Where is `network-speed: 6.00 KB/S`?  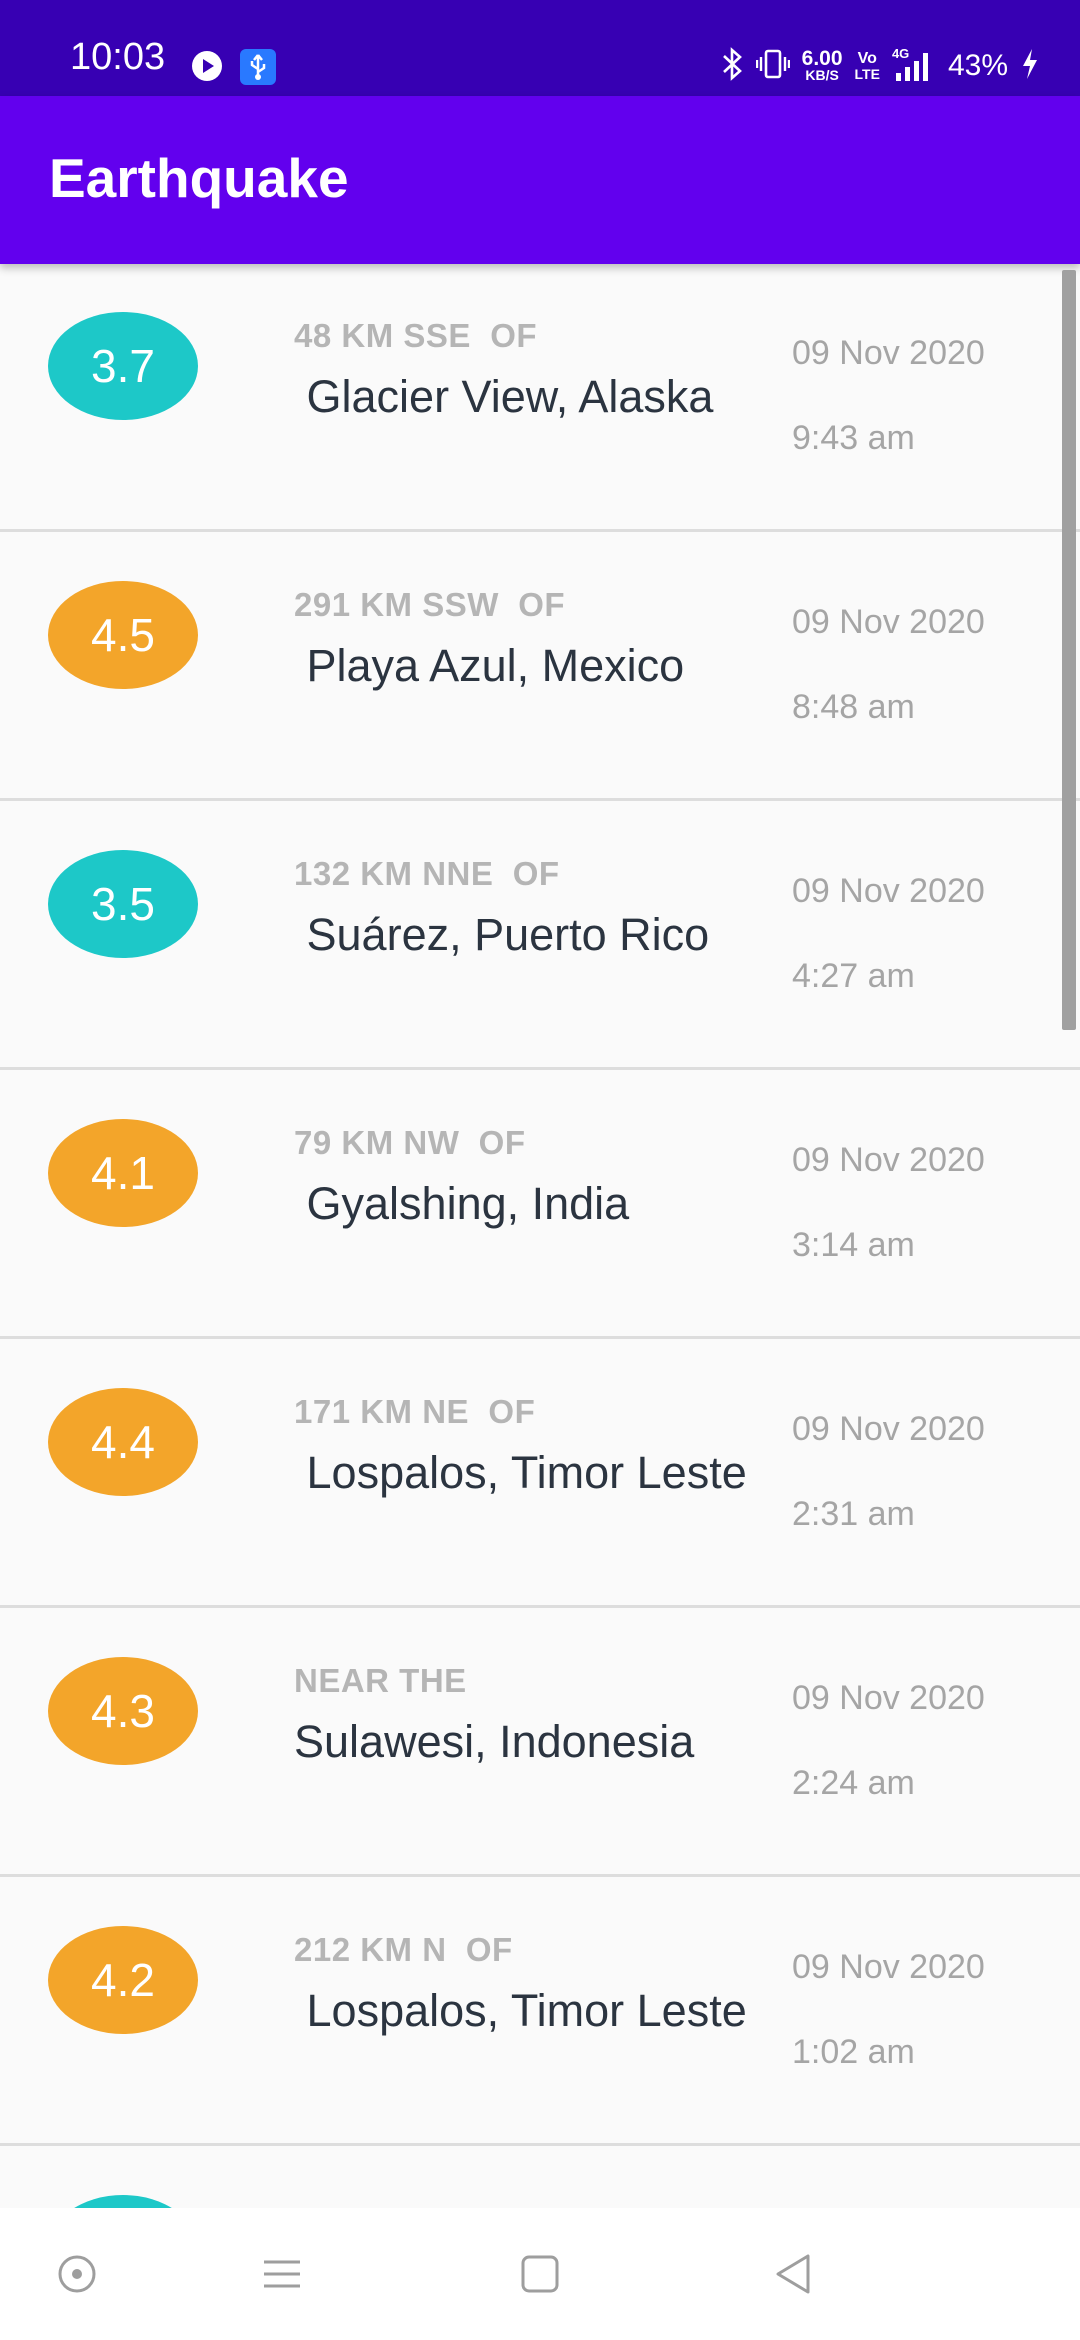
network-speed: 6.00 KB/S is located at coordinates (822, 65).